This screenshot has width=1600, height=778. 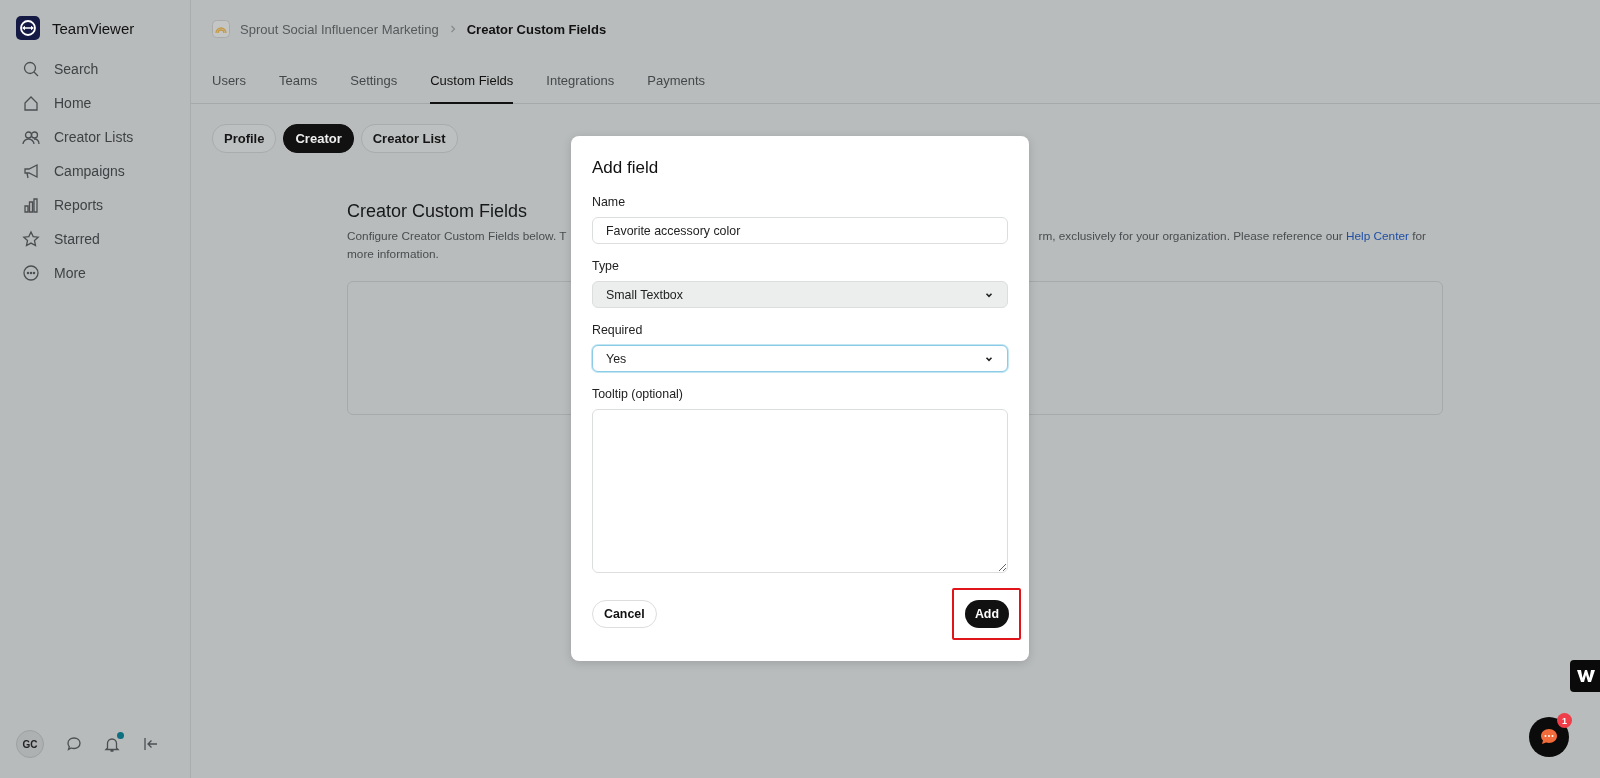 I want to click on tab: Custom Fields, so click(x=472, y=81).